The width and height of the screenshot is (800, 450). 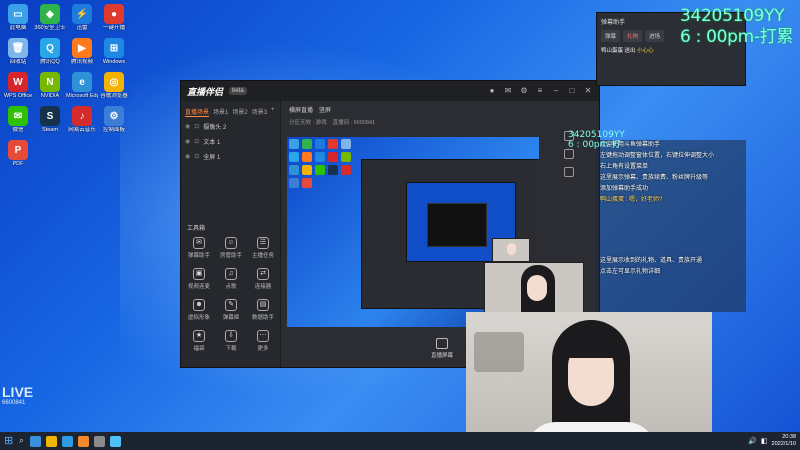 What do you see at coordinates (199, 341) in the screenshot?
I see `toolbox-item: ★ 福袋` at bounding box center [199, 341].